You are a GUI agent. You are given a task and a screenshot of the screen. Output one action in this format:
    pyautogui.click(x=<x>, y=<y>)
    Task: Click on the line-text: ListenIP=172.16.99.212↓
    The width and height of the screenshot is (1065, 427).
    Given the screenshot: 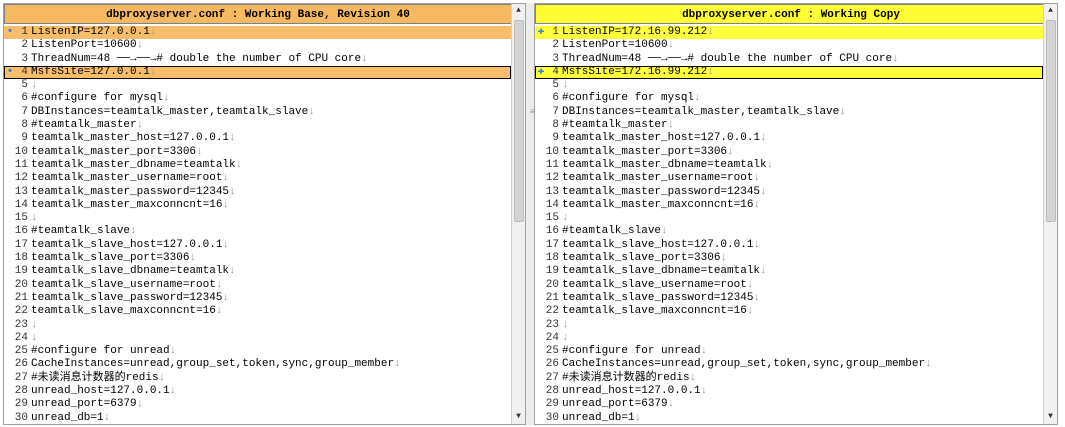 What is the action you would take?
    pyautogui.click(x=638, y=32)
    